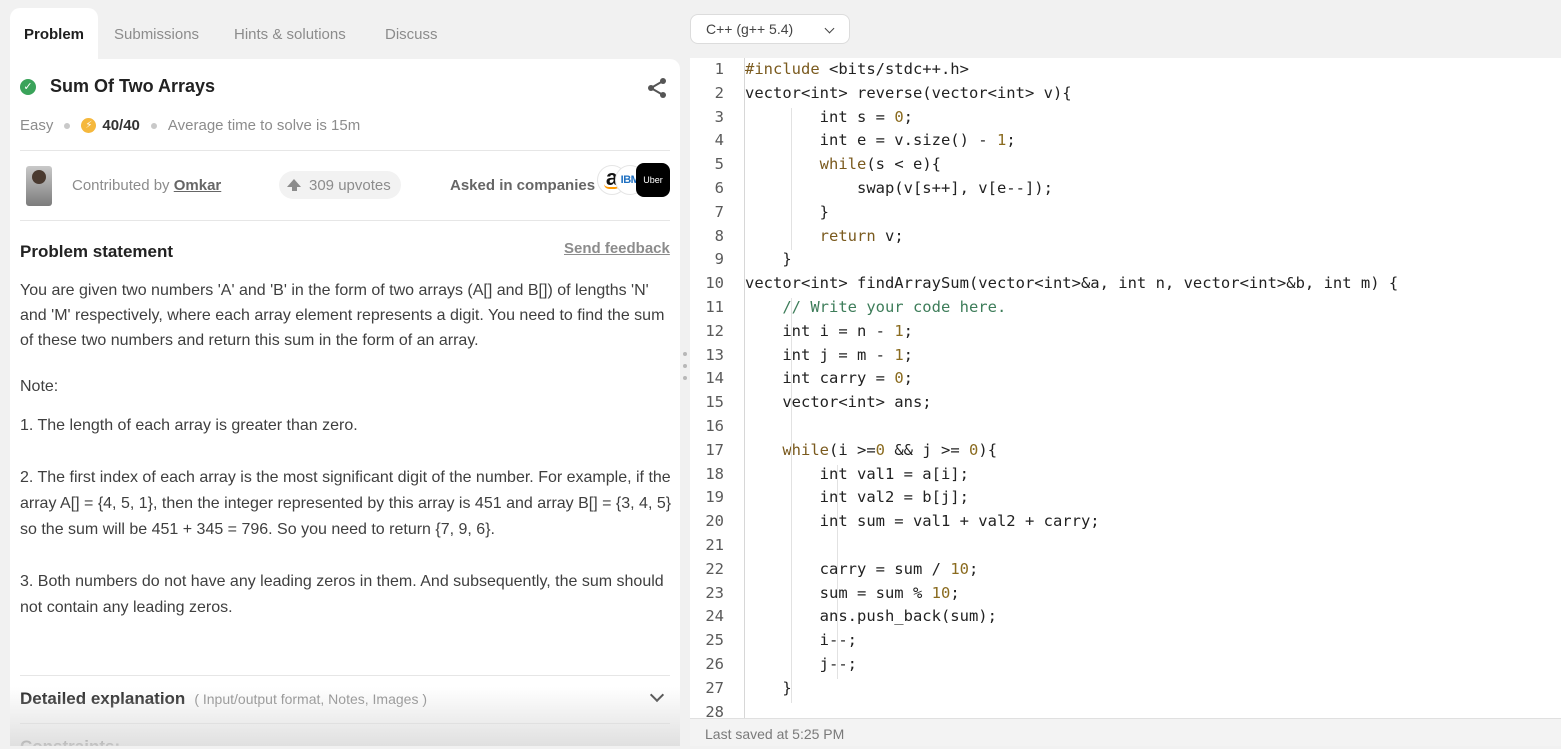  I want to click on code-line: int i = n - 1;, so click(829, 331).